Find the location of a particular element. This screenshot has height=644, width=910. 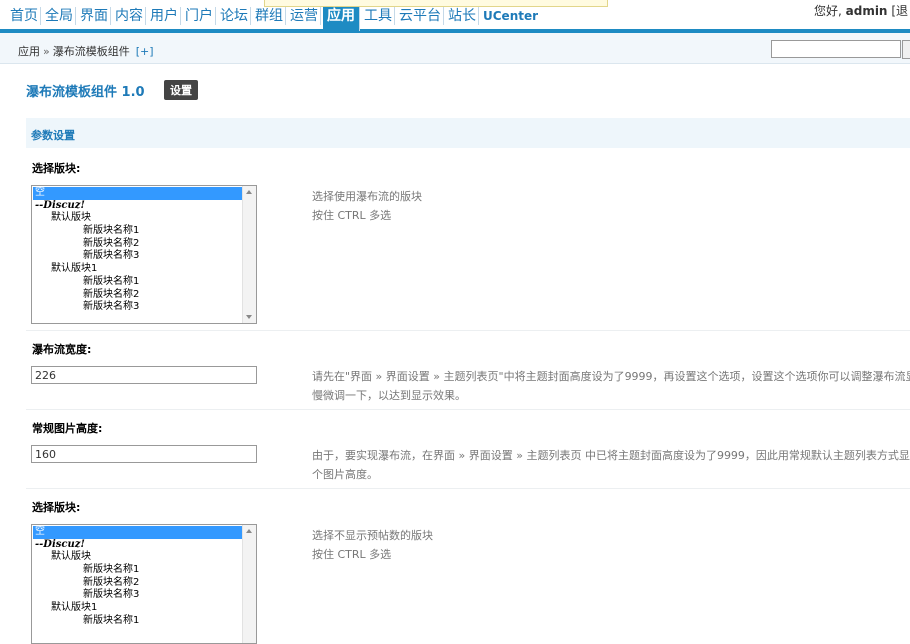

desc-line: 选择不显示预帖数的版块 is located at coordinates (372, 535).